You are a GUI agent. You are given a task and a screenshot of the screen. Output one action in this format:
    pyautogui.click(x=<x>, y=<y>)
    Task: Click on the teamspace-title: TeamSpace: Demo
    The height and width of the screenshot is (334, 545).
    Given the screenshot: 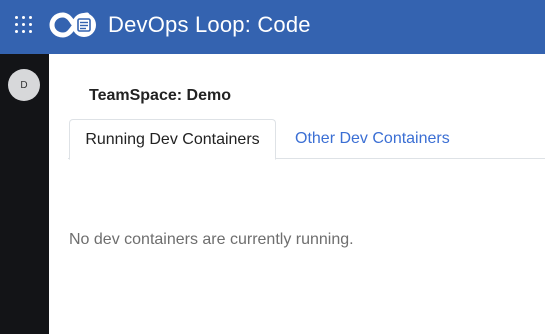 What is the action you would take?
    pyautogui.click(x=160, y=95)
    